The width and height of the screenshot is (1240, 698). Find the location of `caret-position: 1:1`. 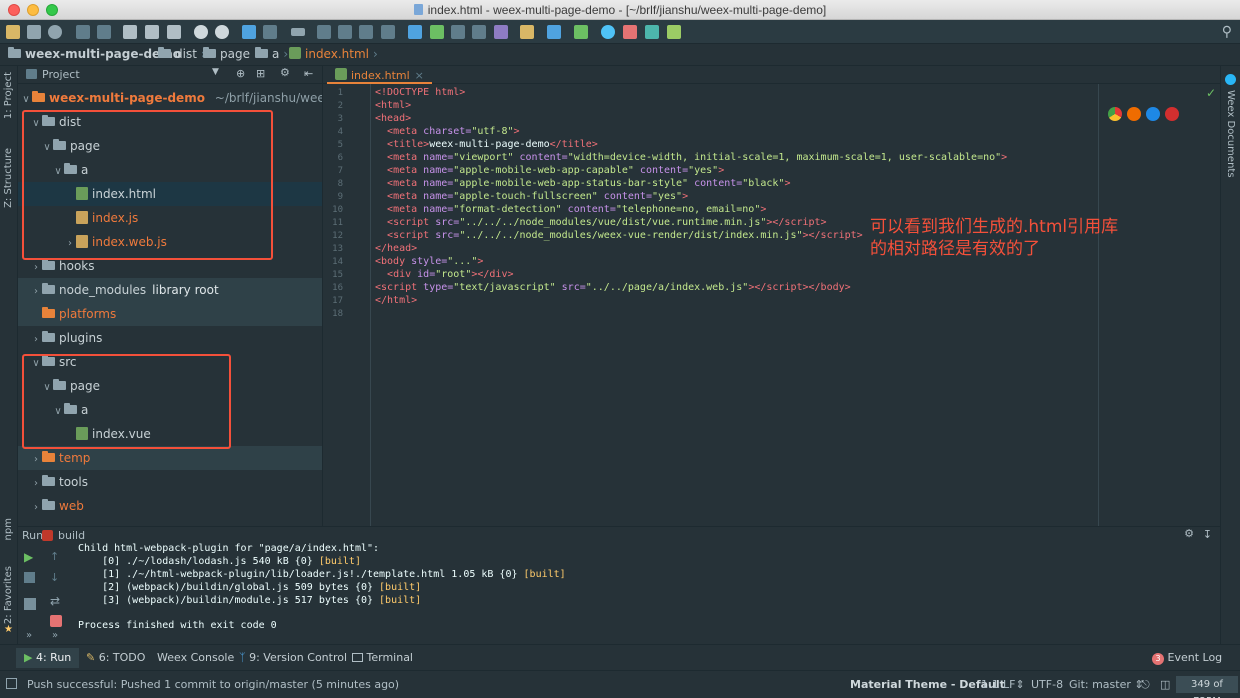

caret-position: 1:1 is located at coordinates (990, 684).